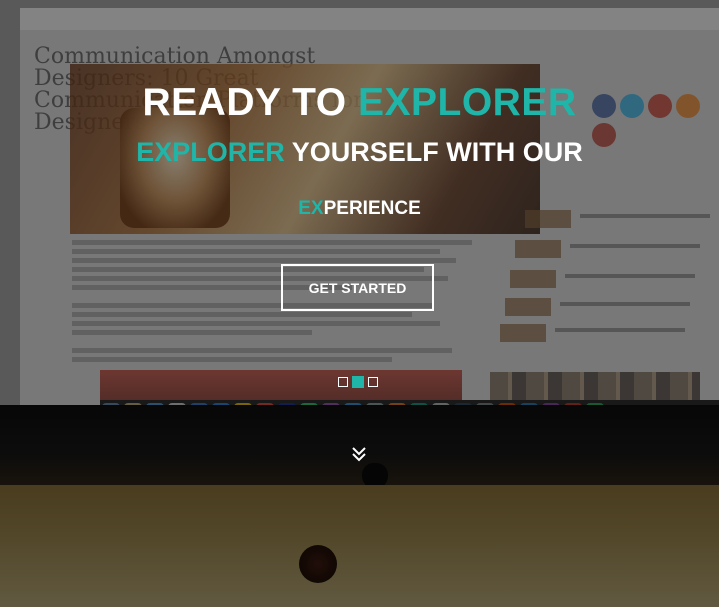  I want to click on hero-tagline: EXPERIENCE, so click(359, 209).